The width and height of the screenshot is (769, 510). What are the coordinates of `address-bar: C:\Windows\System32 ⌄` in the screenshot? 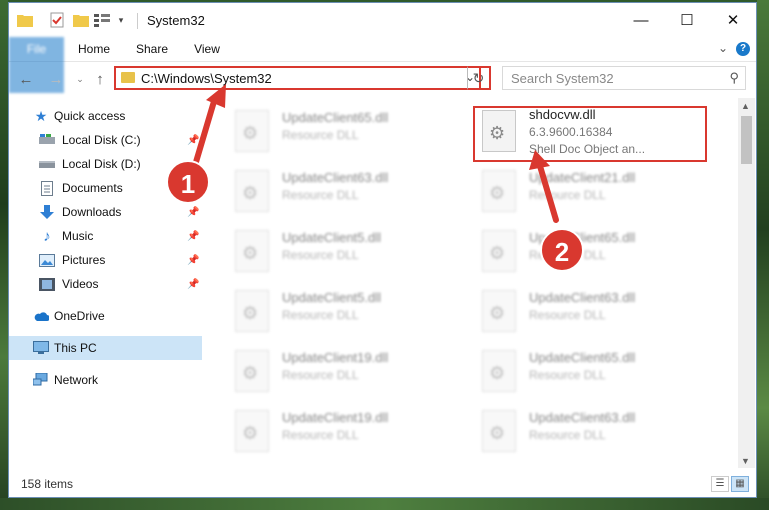 It's located at (297, 78).